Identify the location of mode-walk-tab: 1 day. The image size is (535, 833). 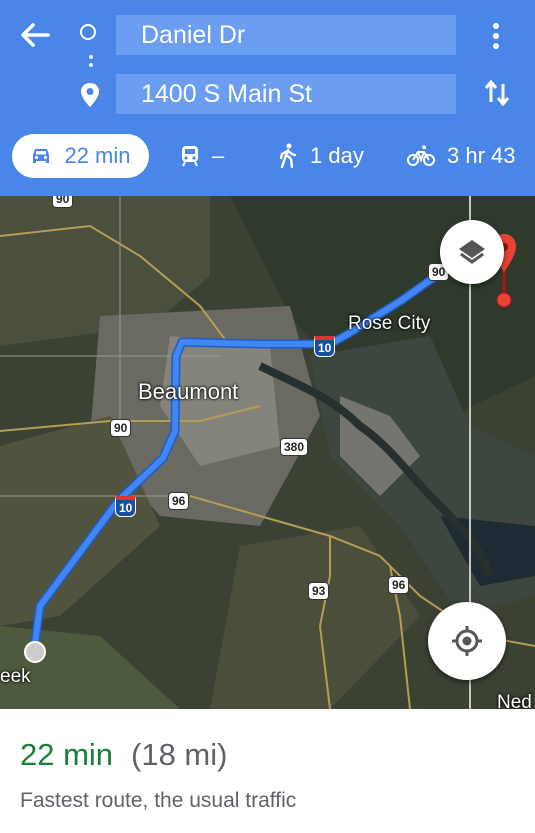
(321, 156).